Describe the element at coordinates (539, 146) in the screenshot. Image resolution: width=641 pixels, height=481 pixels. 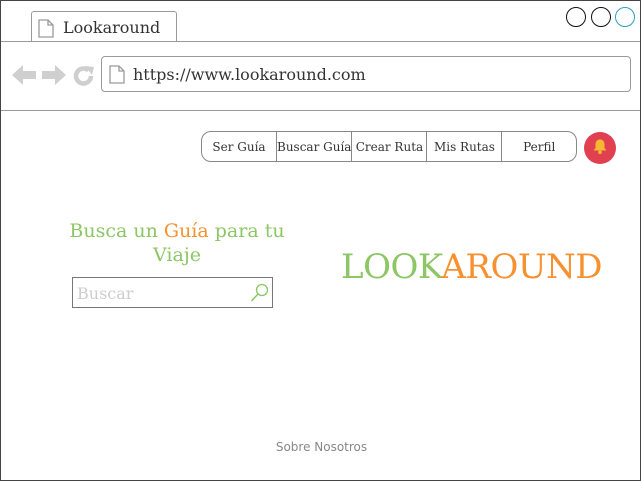
I see `menu-item-perfil: Perfil` at that location.